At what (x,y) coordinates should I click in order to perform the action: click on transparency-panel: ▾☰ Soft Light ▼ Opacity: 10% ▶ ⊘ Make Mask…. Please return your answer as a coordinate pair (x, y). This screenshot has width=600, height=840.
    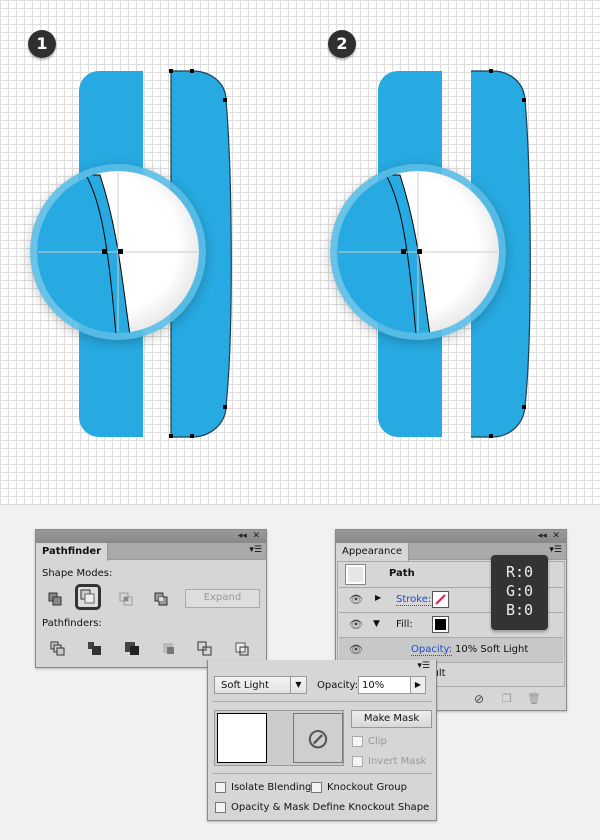
    Looking at the image, I should click on (322, 740).